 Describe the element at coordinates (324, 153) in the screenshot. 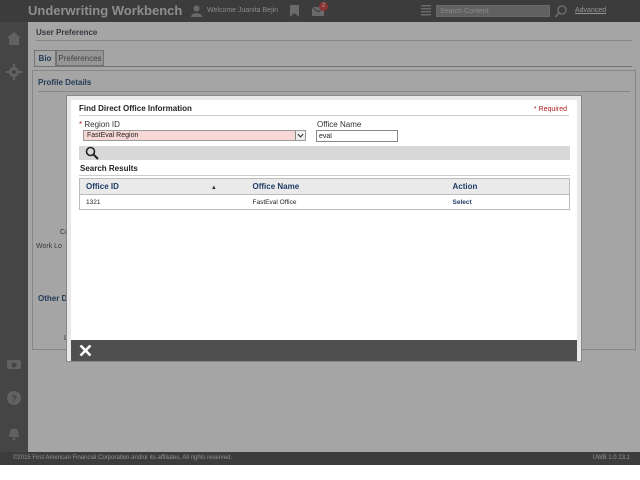

I see `search-bar` at that location.